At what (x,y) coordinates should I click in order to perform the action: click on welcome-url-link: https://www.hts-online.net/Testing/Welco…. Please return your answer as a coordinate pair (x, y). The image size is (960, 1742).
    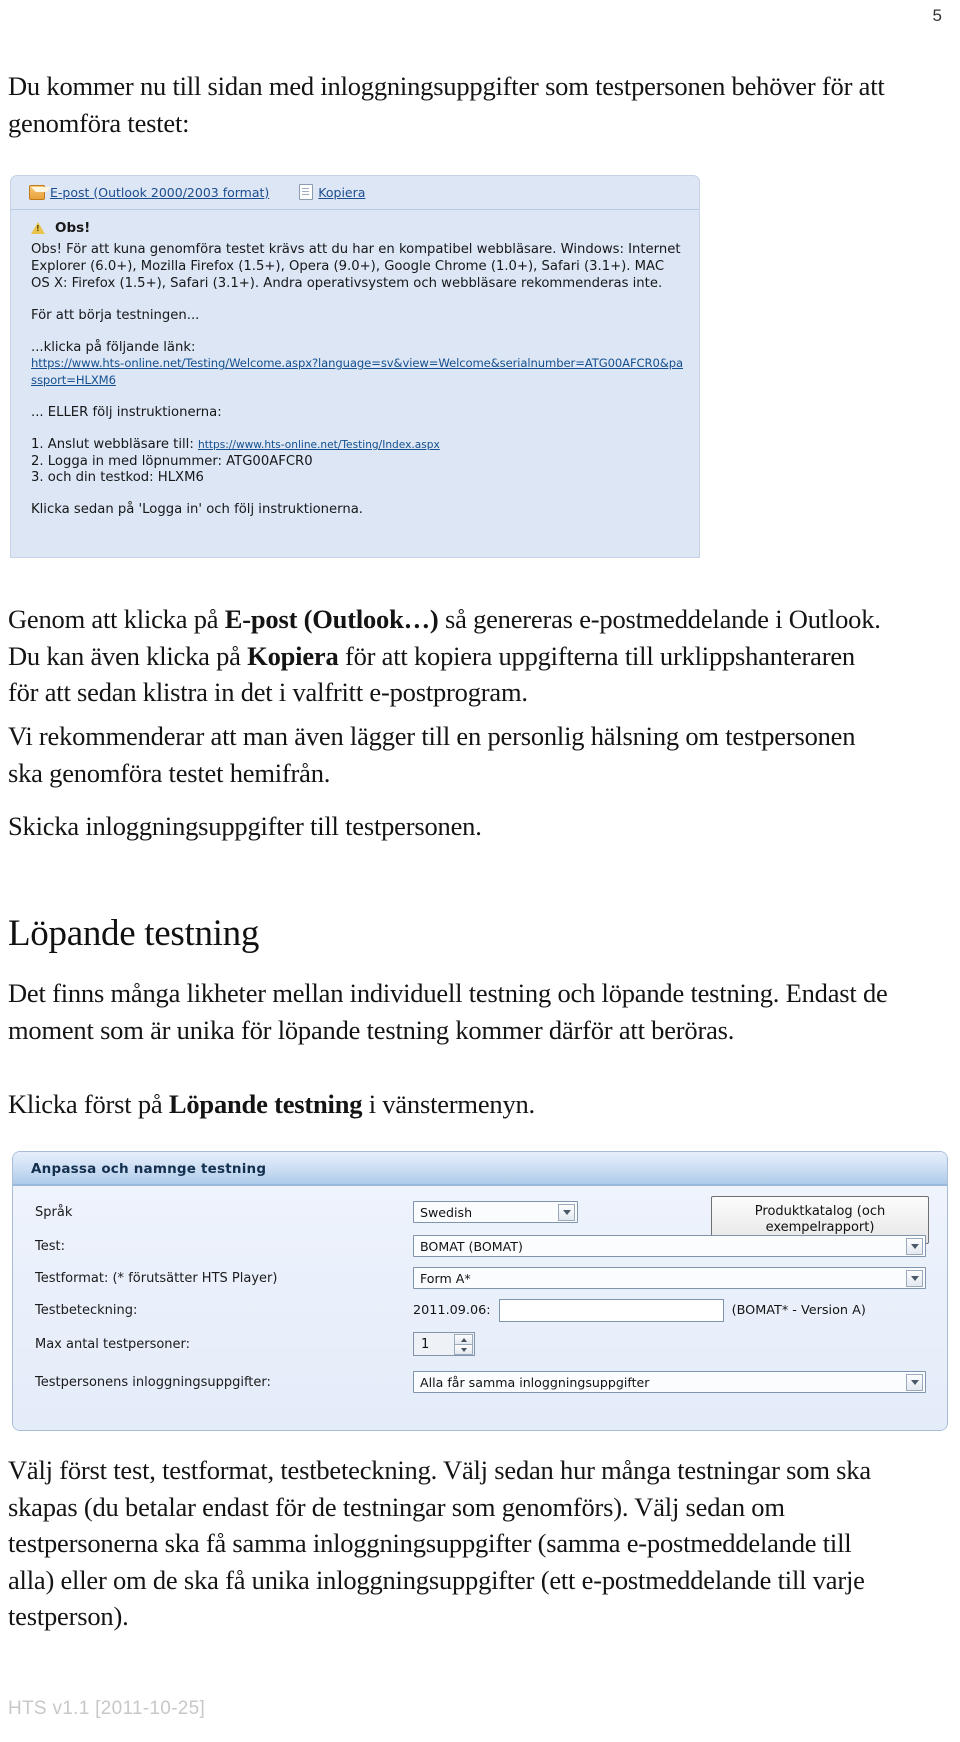
    Looking at the image, I should click on (357, 371).